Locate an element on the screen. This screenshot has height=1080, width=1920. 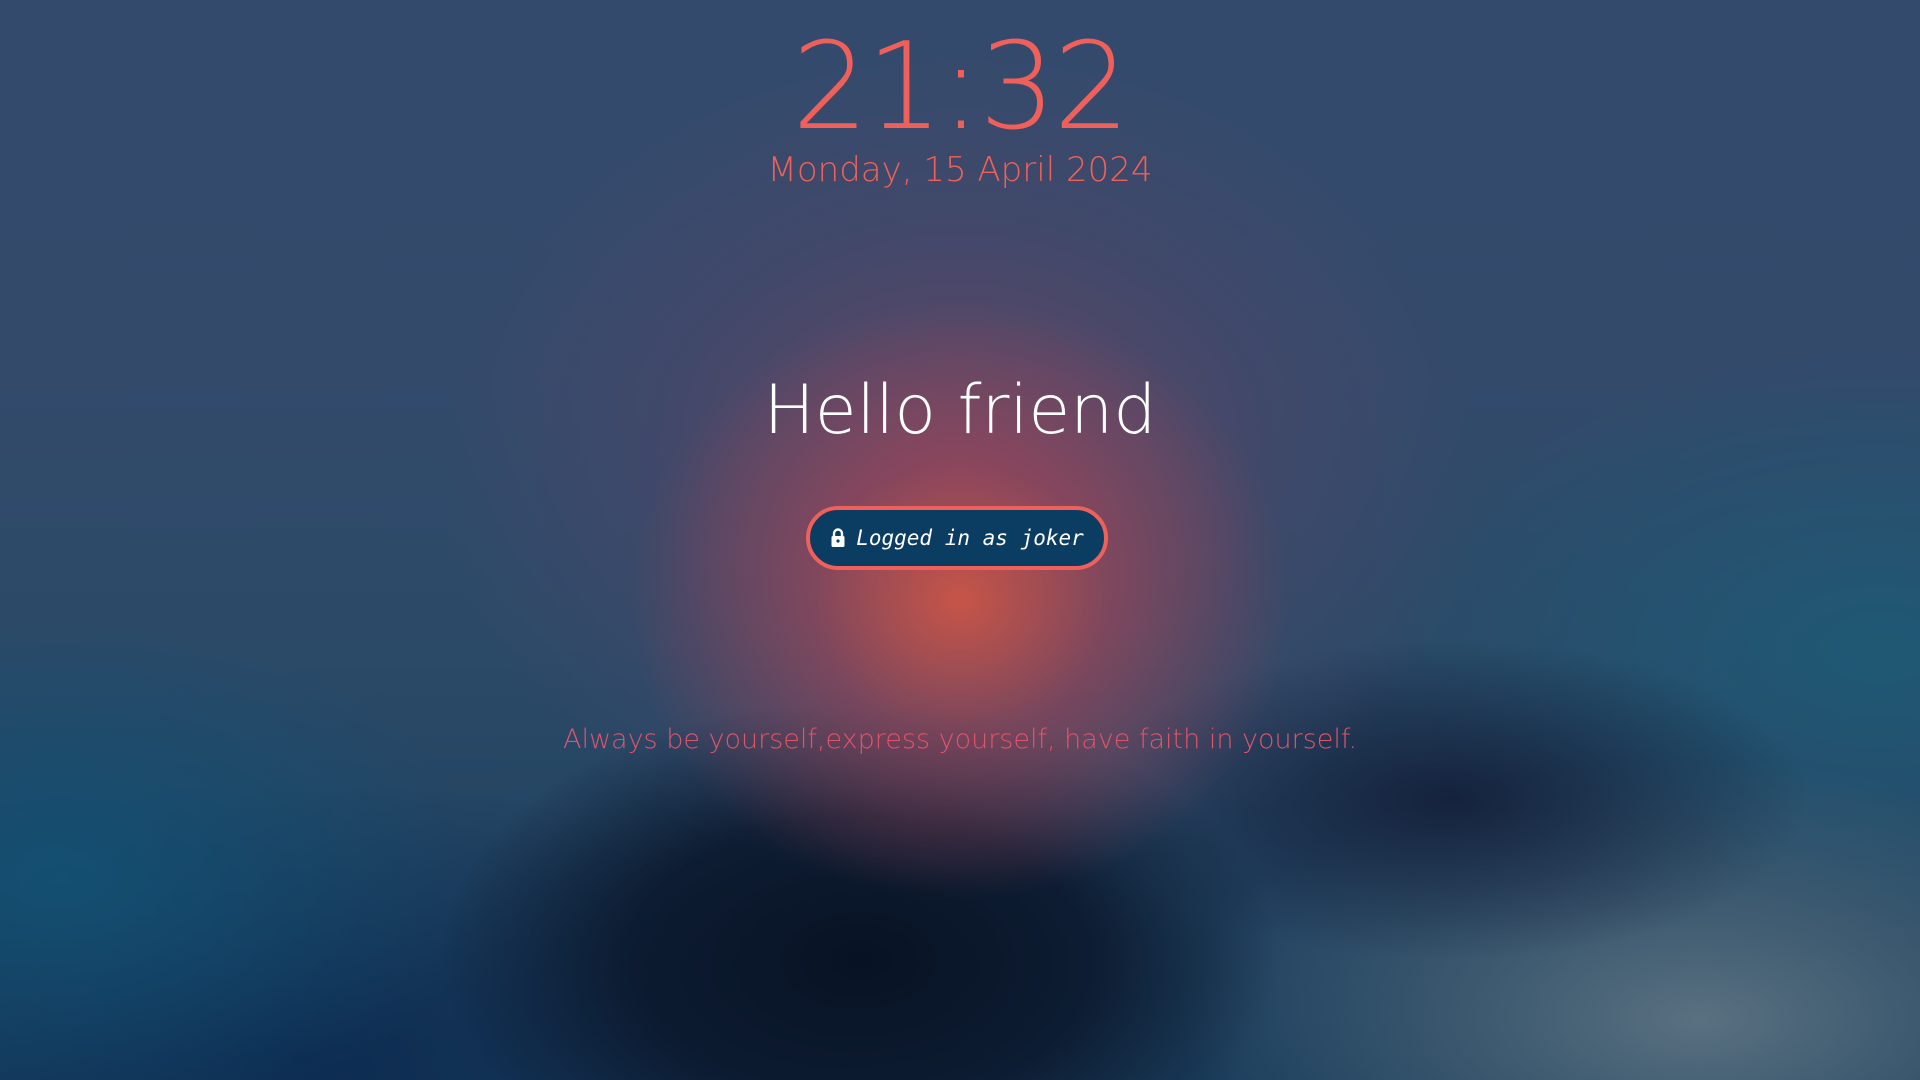
greeting-text: Hello friend is located at coordinates (960, 410).